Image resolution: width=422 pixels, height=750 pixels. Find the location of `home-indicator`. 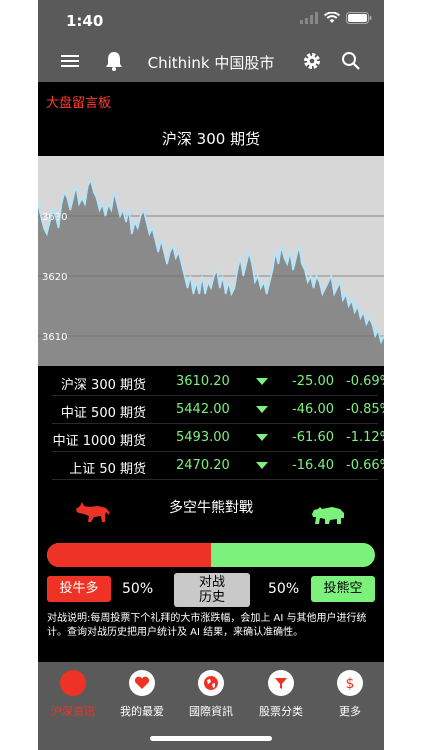

home-indicator is located at coordinates (211, 738).